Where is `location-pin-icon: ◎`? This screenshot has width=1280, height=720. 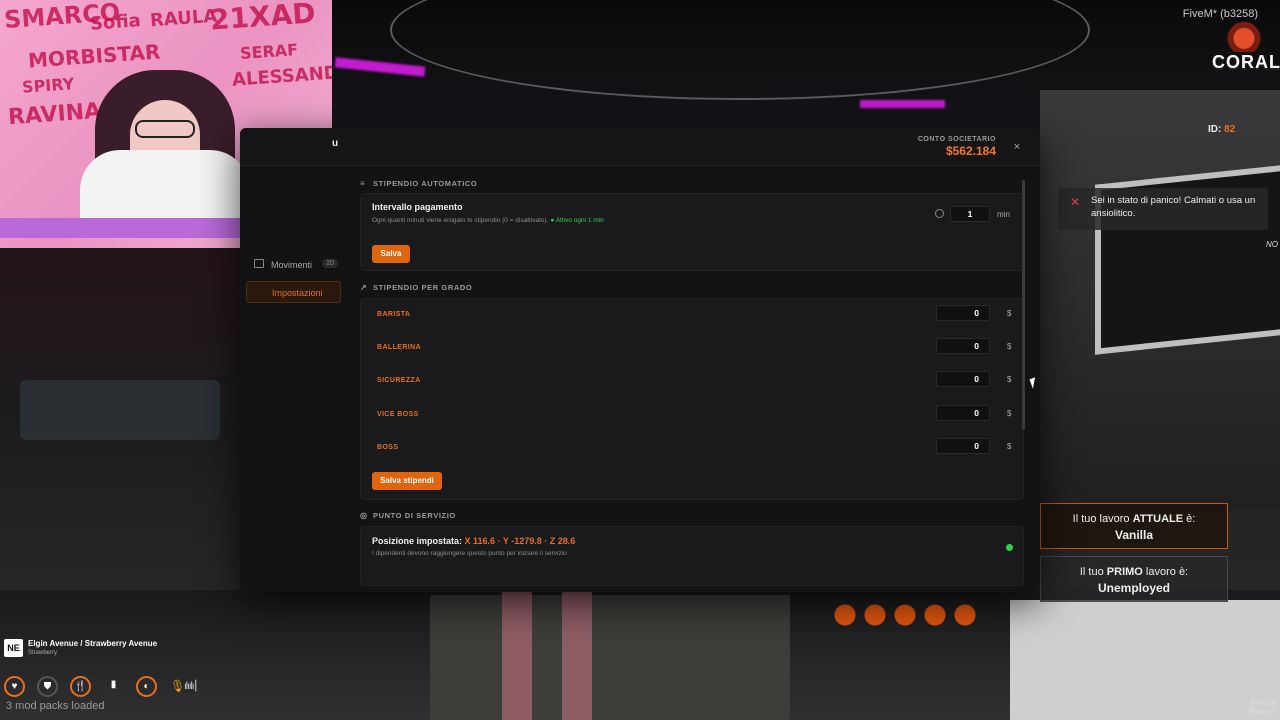
location-pin-icon: ◎ is located at coordinates (364, 515).